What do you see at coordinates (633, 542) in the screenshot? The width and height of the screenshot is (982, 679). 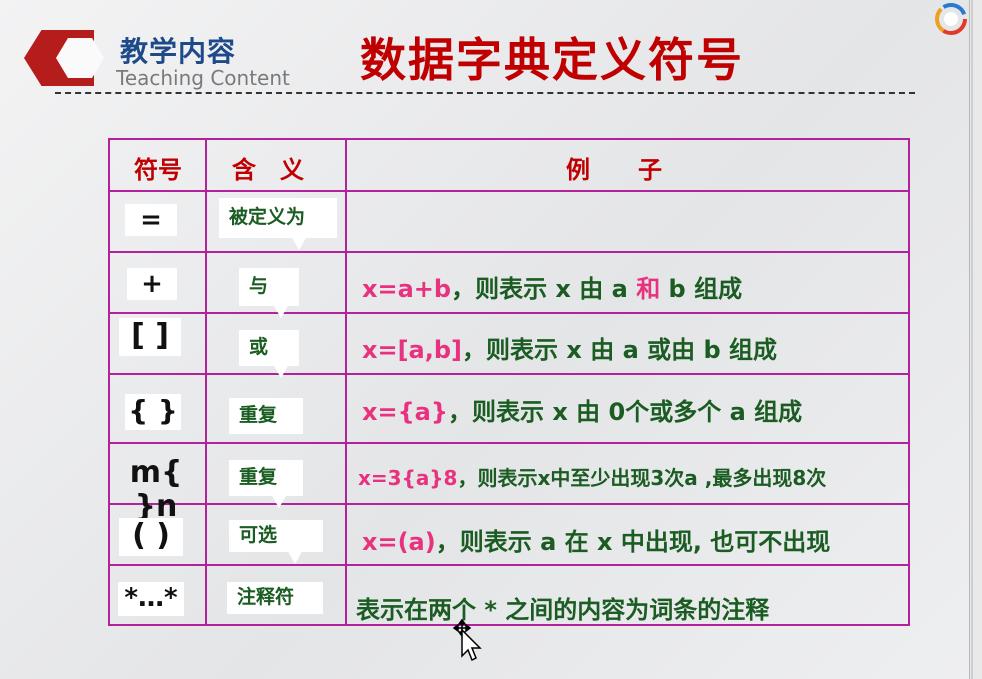 I see `example-segment: ，则表示 a 在 x 中出现, 也可不出现` at bounding box center [633, 542].